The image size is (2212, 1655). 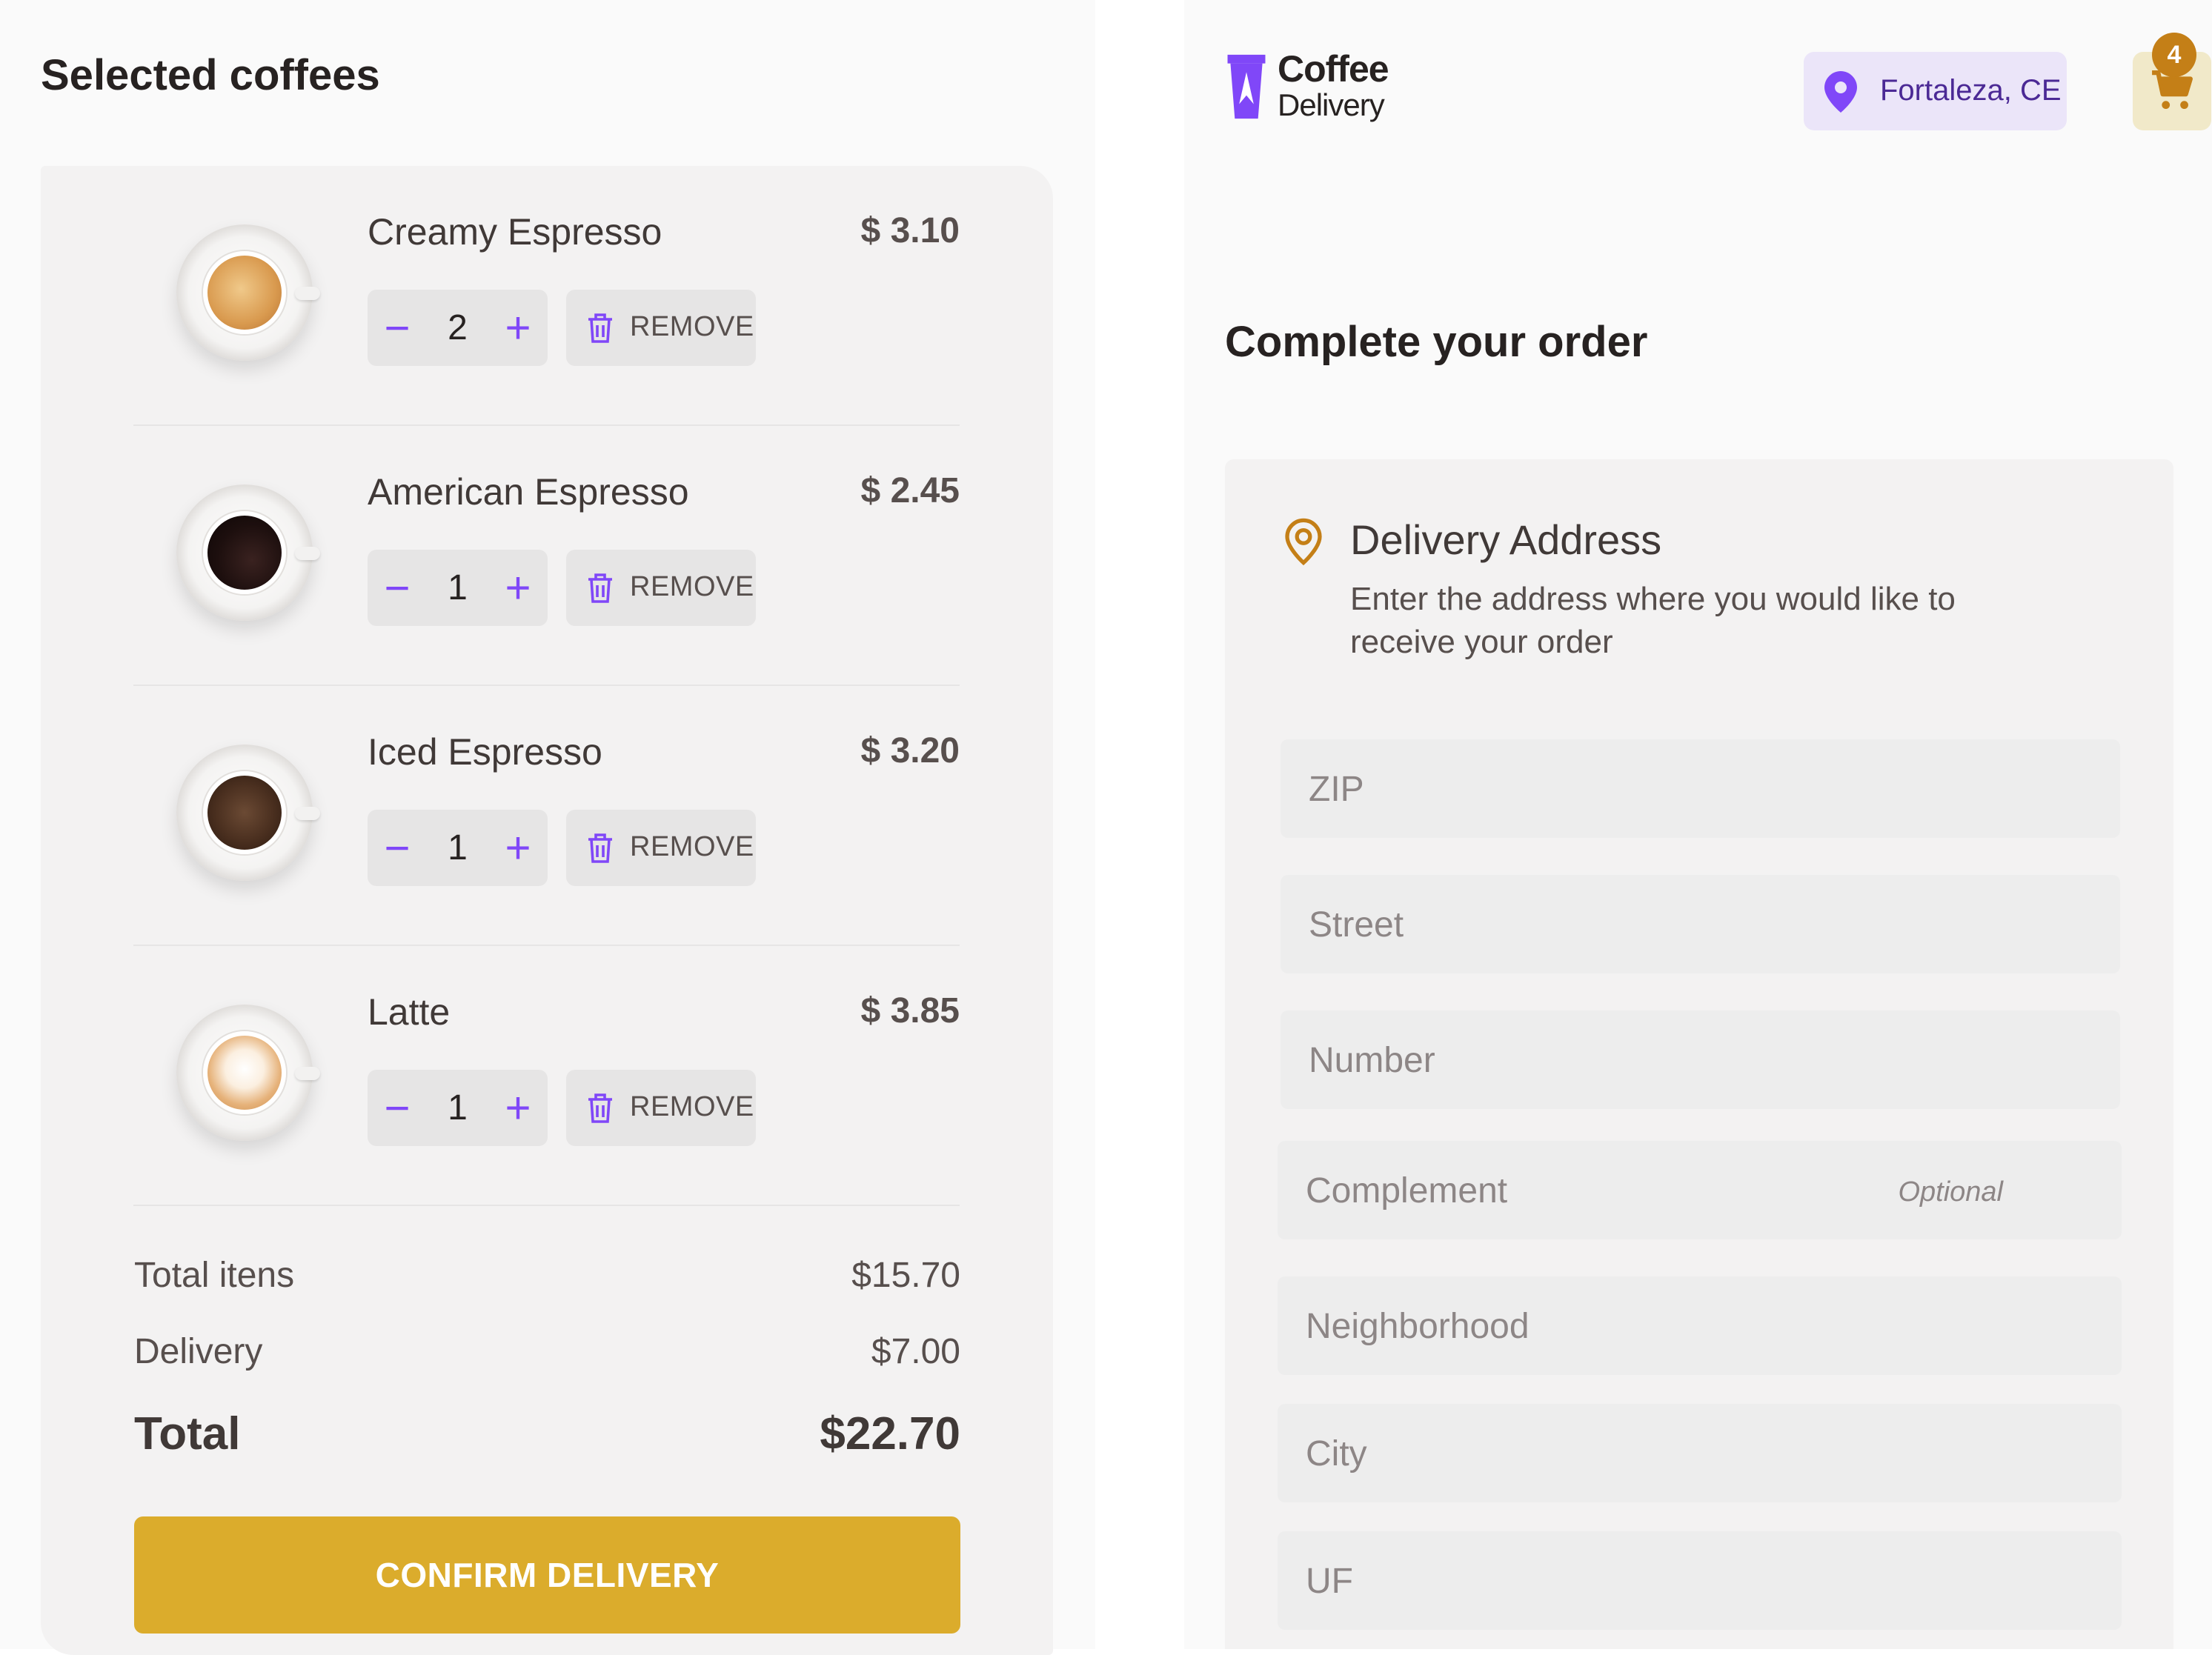 I want to click on coffee-cup-icon, so click(x=1246, y=86).